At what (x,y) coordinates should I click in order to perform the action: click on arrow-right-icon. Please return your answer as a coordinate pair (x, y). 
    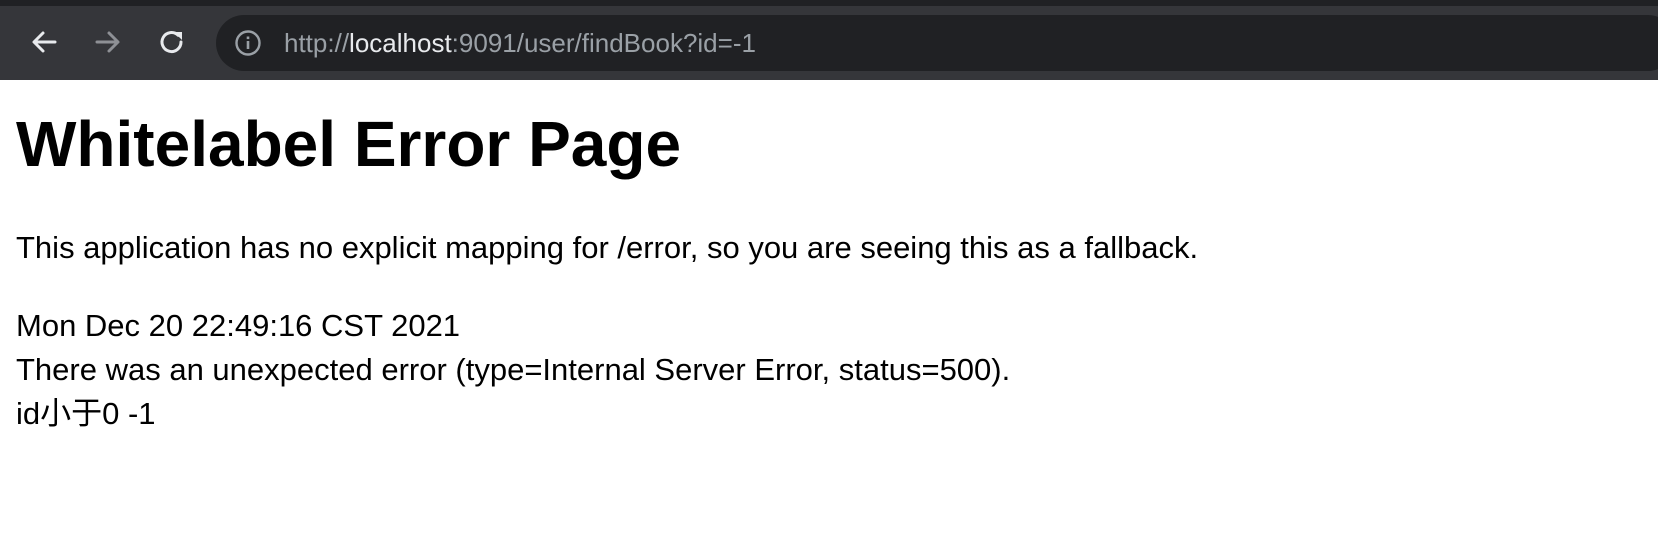
    Looking at the image, I should click on (107, 42).